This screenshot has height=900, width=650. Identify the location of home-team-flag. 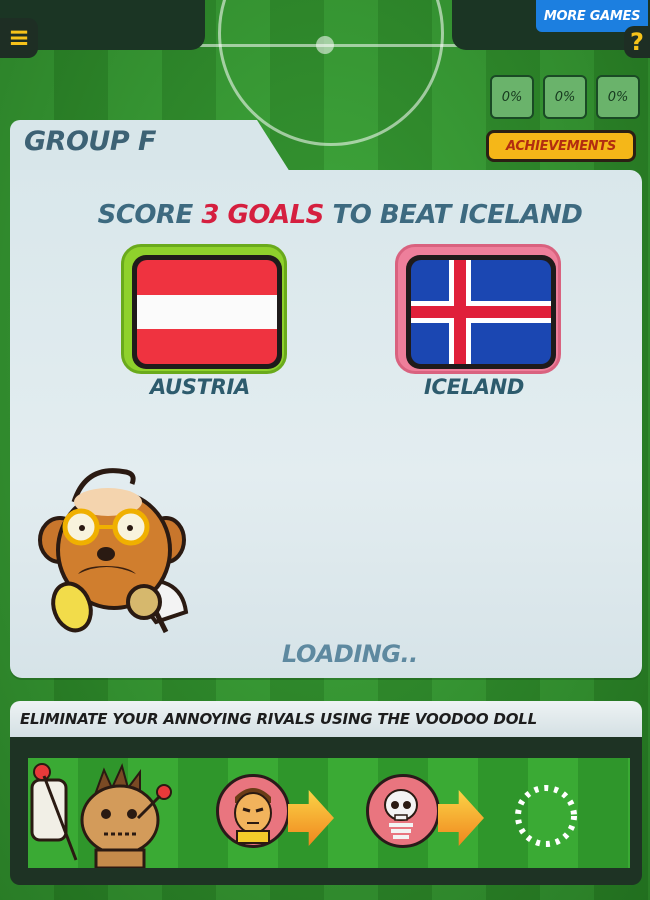
(204, 309).